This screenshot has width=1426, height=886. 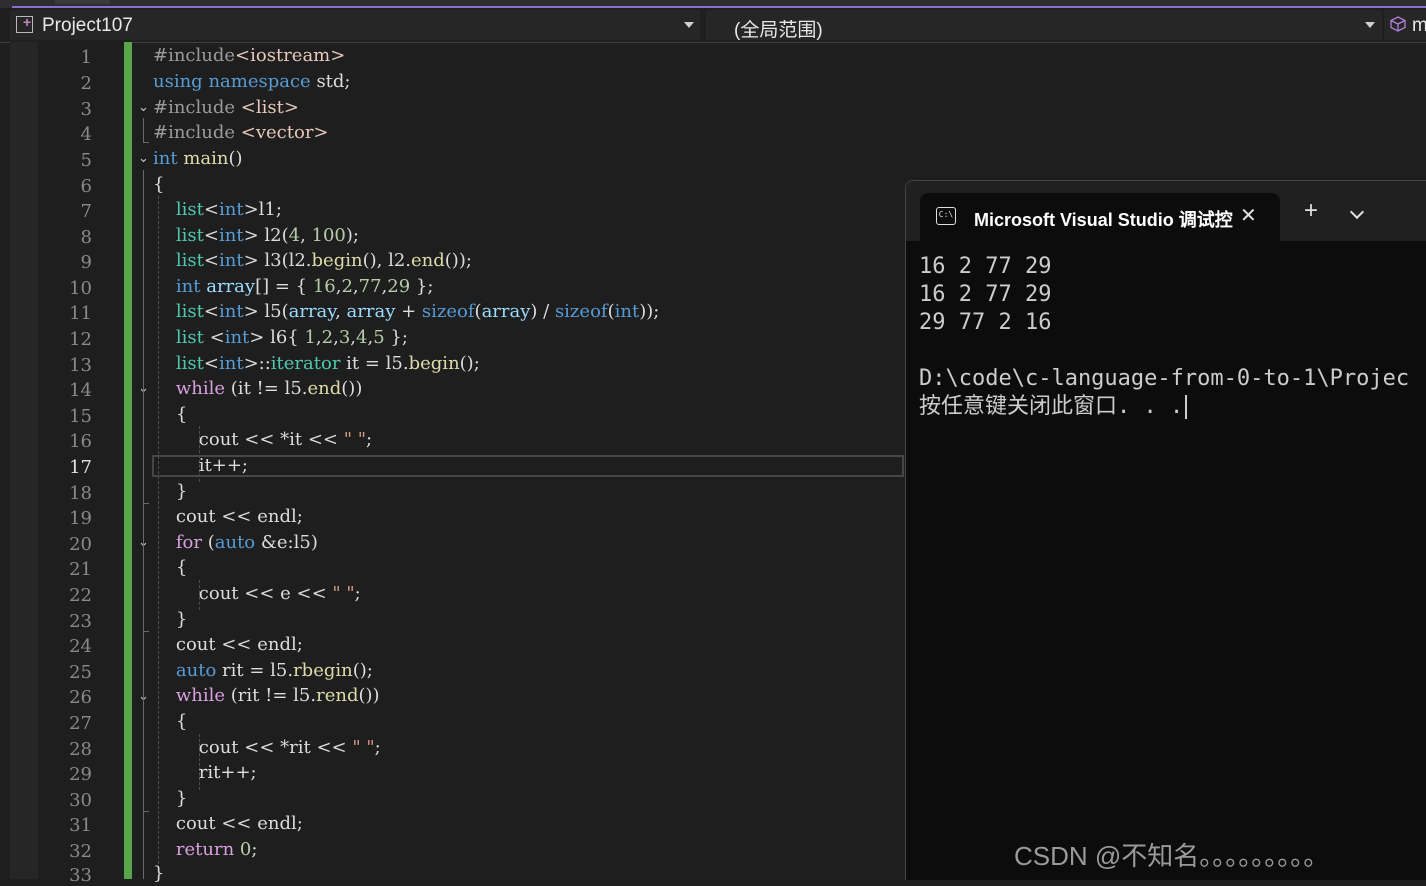 What do you see at coordinates (1311, 211) in the screenshot?
I see `plus-icon: +` at bounding box center [1311, 211].